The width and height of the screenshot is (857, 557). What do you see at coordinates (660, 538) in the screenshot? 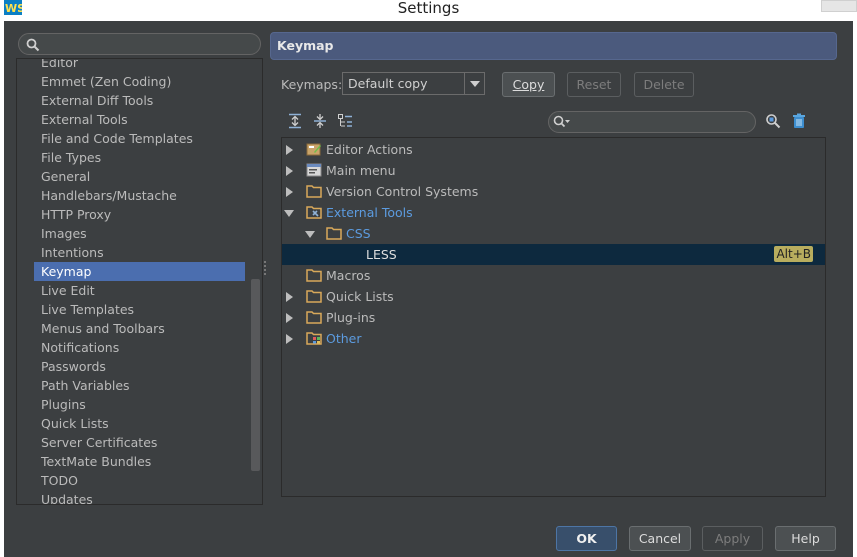
I see `cancel-button: Cancel` at bounding box center [660, 538].